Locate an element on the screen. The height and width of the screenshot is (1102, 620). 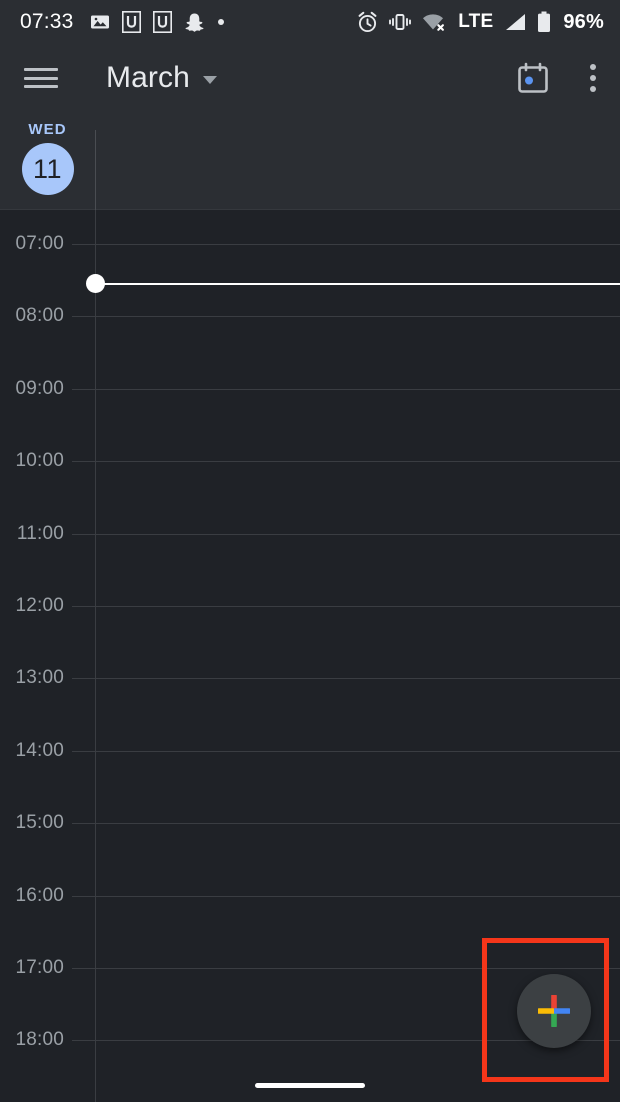
month-title-dropdown: March is located at coordinates (161, 78).